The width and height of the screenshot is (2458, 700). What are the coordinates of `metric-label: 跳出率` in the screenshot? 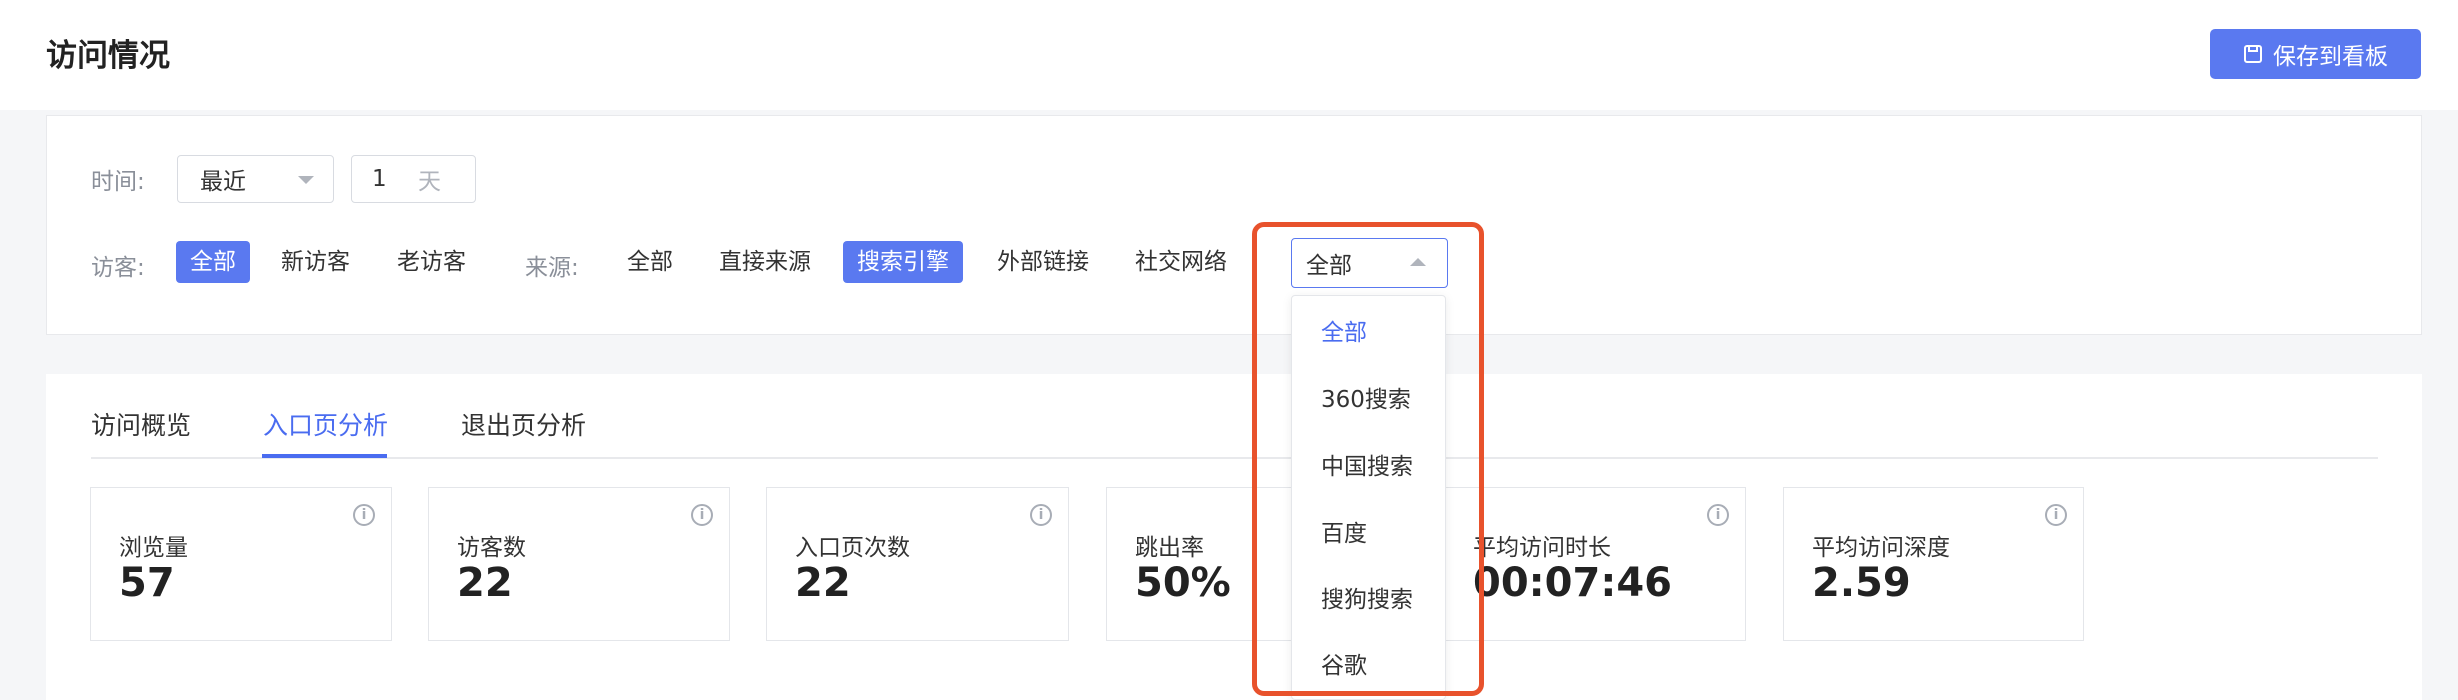 It's located at (1169, 548).